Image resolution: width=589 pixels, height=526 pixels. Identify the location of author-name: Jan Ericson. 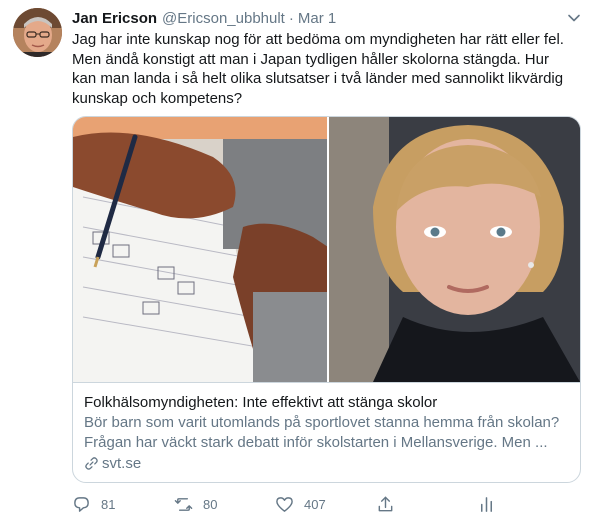
(114, 18).